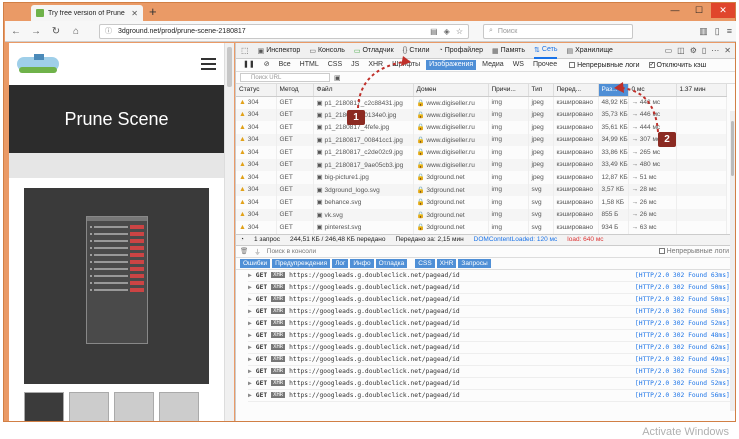 This screenshot has width=739, height=439. I want to click on annotation-badge-1: 1, so click(356, 117).